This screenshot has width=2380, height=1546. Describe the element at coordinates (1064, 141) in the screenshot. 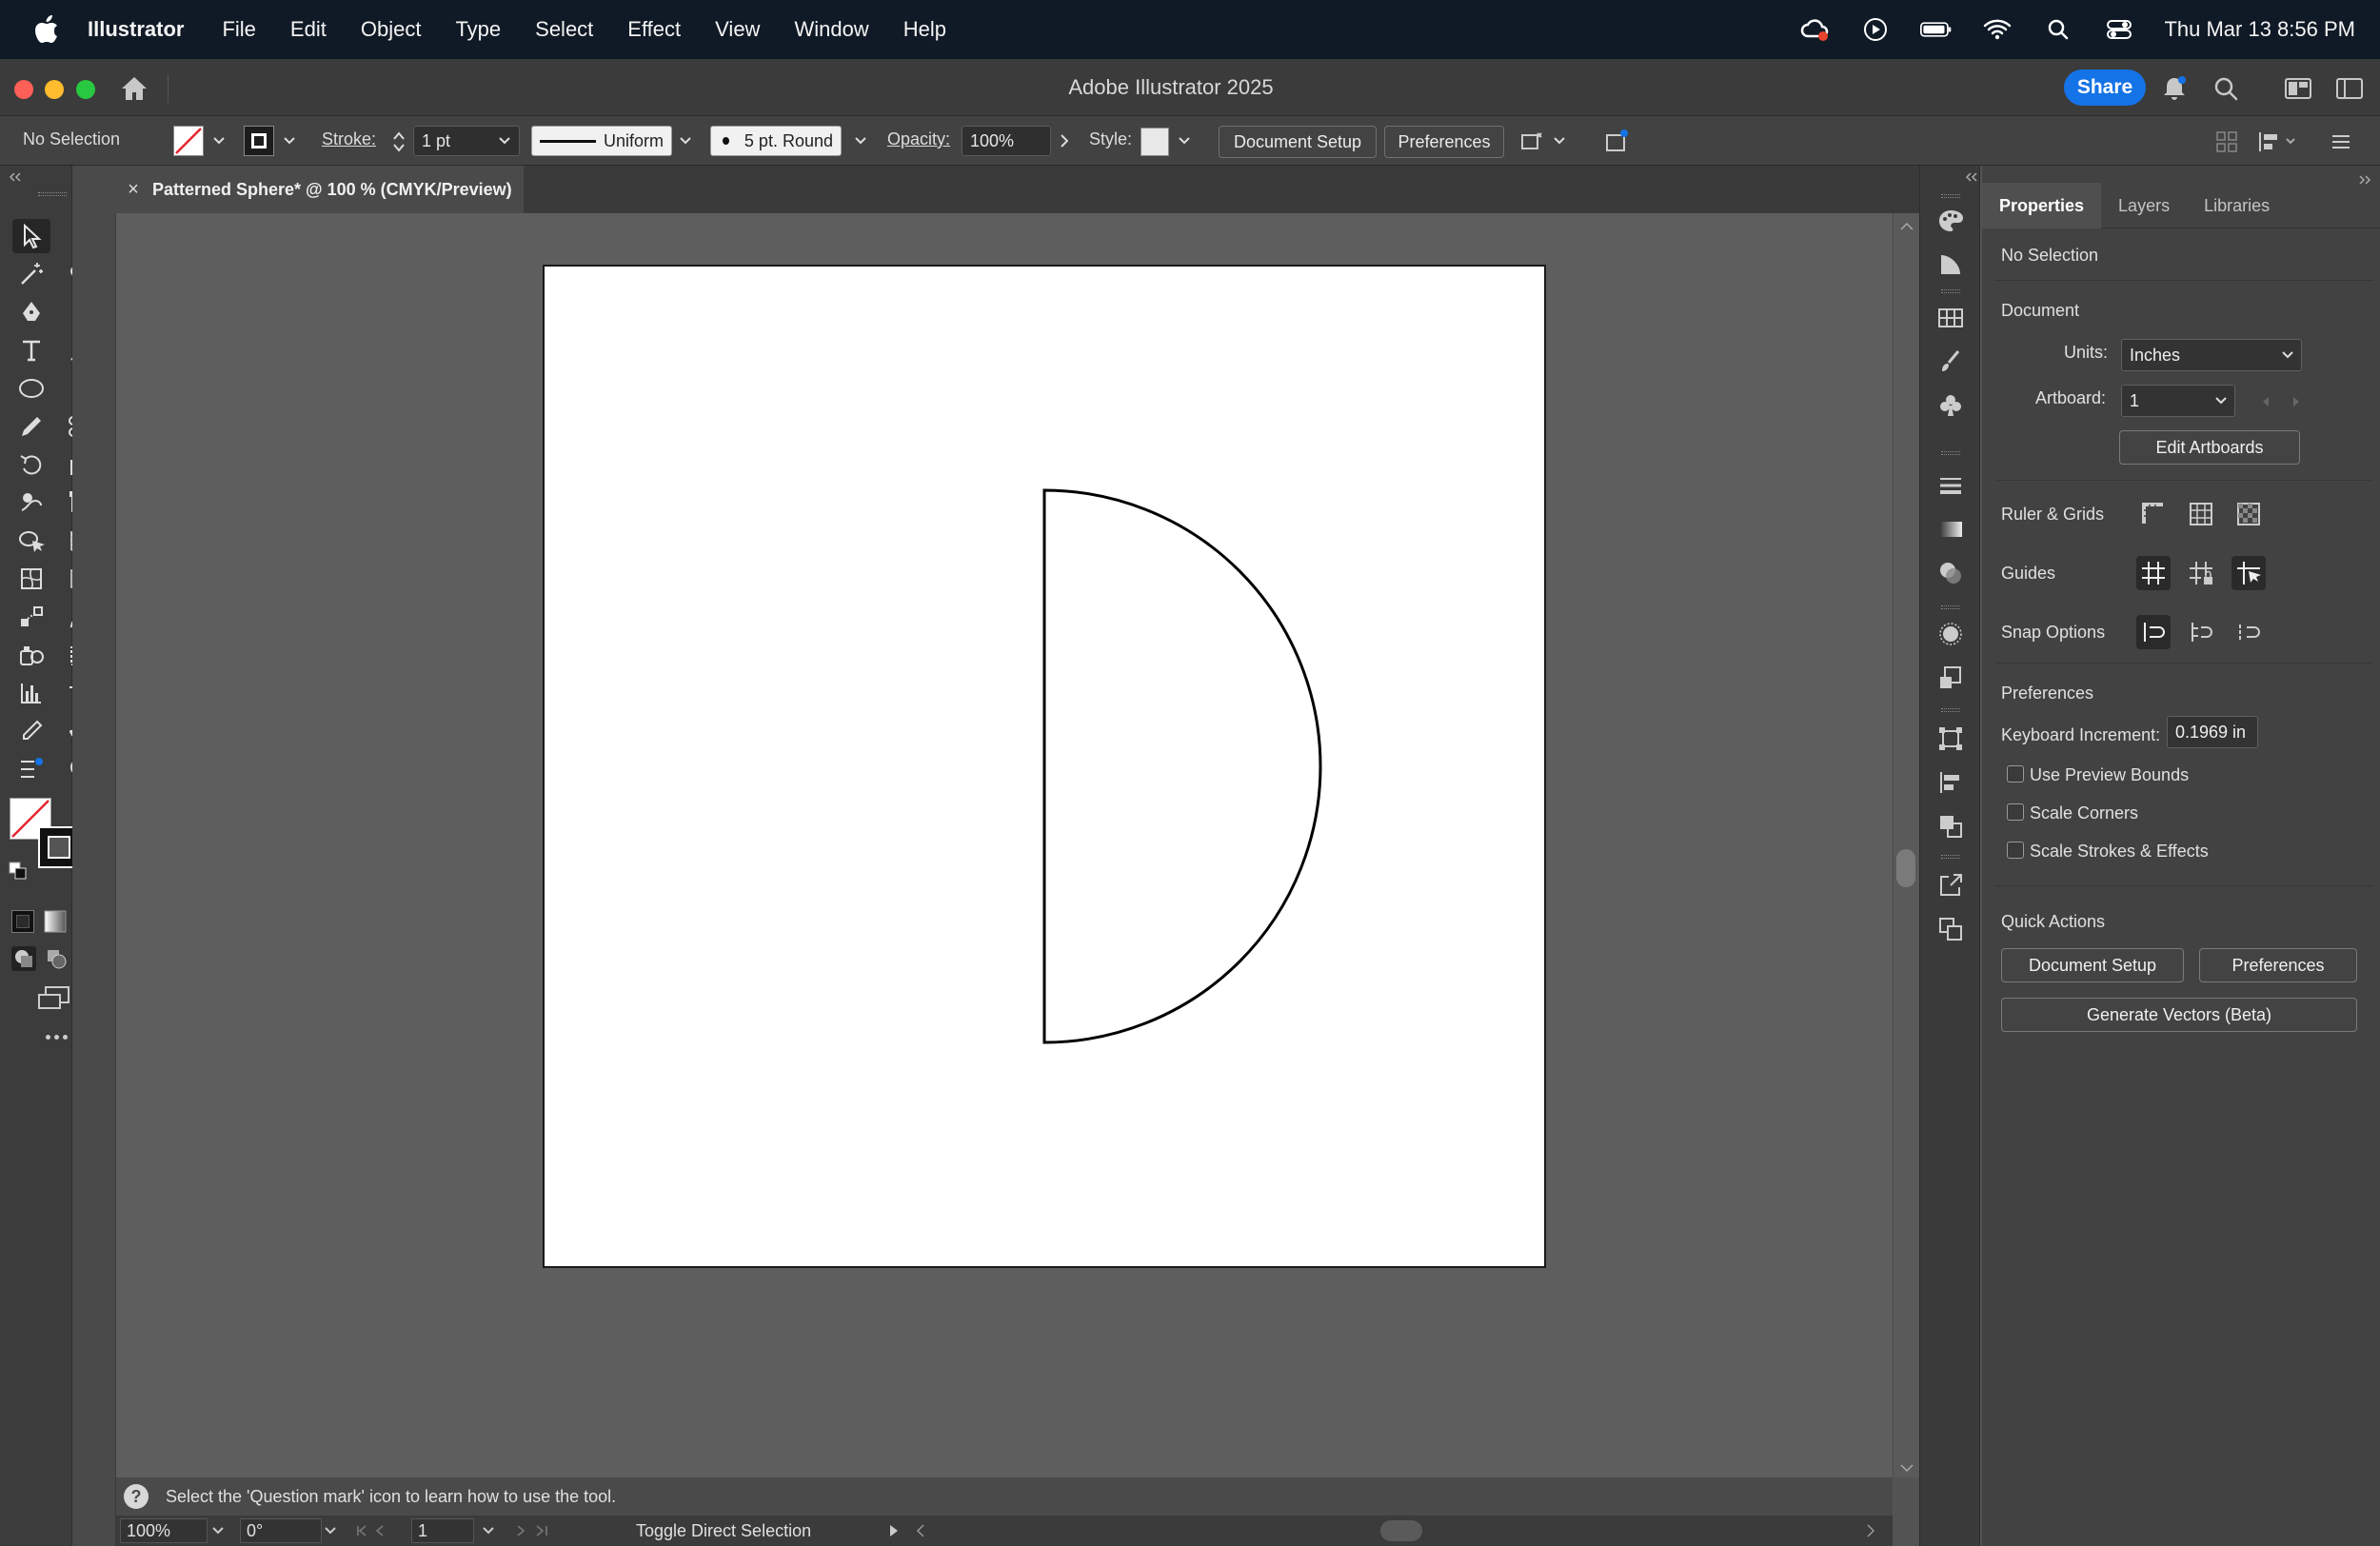

I see `opacity-arrow-icon` at that location.